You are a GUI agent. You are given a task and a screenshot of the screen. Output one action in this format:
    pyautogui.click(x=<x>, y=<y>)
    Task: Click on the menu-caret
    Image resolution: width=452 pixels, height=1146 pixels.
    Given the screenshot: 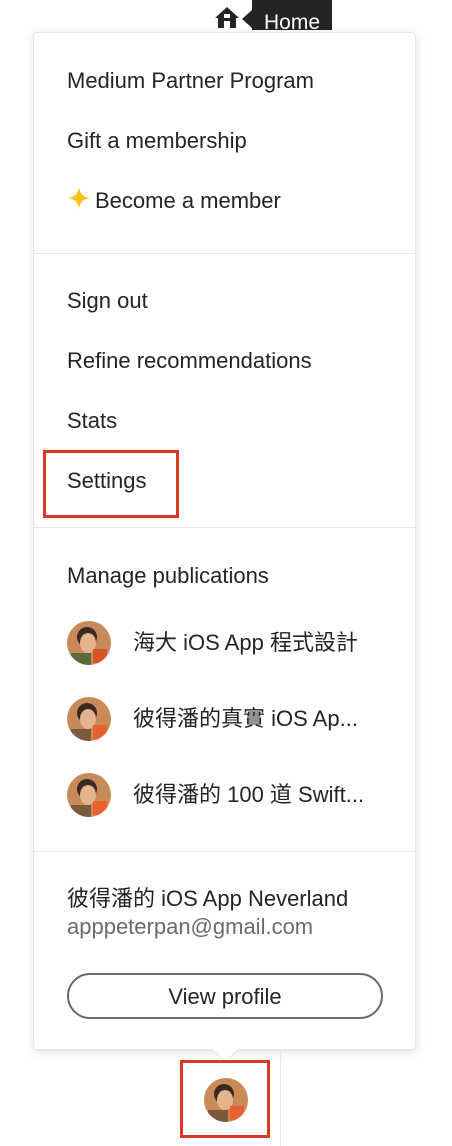 What is the action you would take?
    pyautogui.click(x=225, y=1049)
    